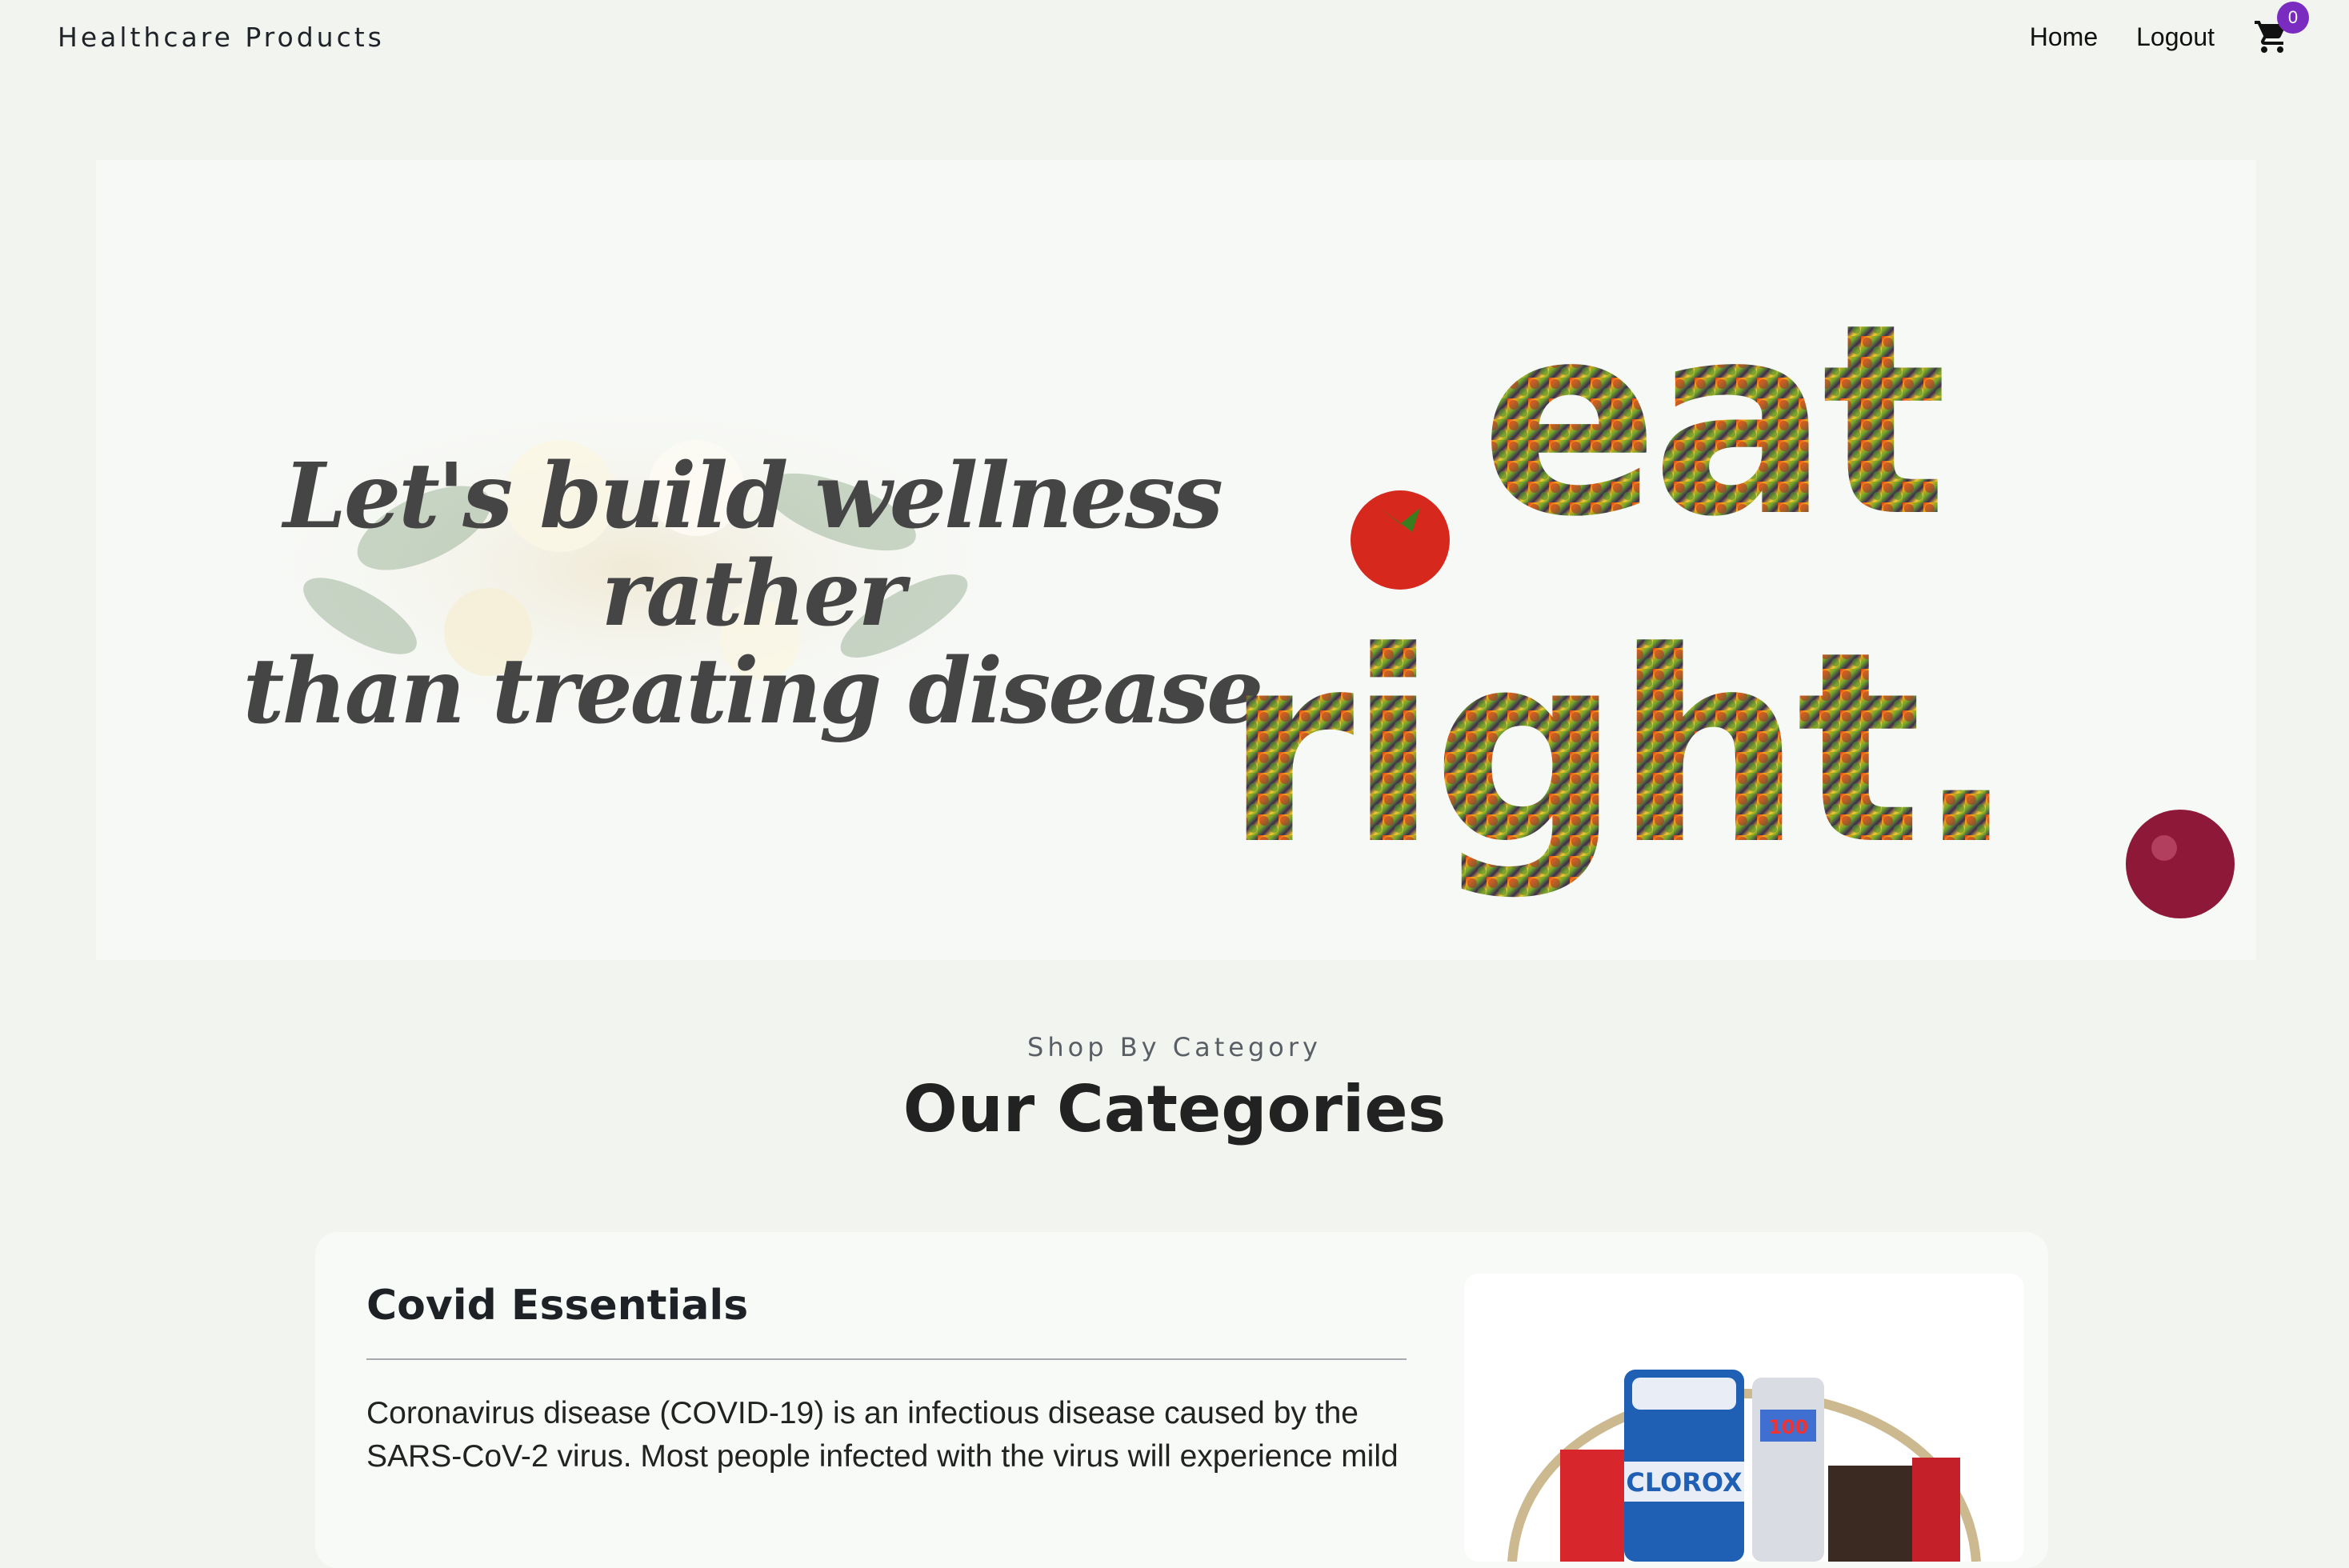 This screenshot has width=2349, height=1568. I want to click on nav-links: Home Logout 0, so click(2169, 29).